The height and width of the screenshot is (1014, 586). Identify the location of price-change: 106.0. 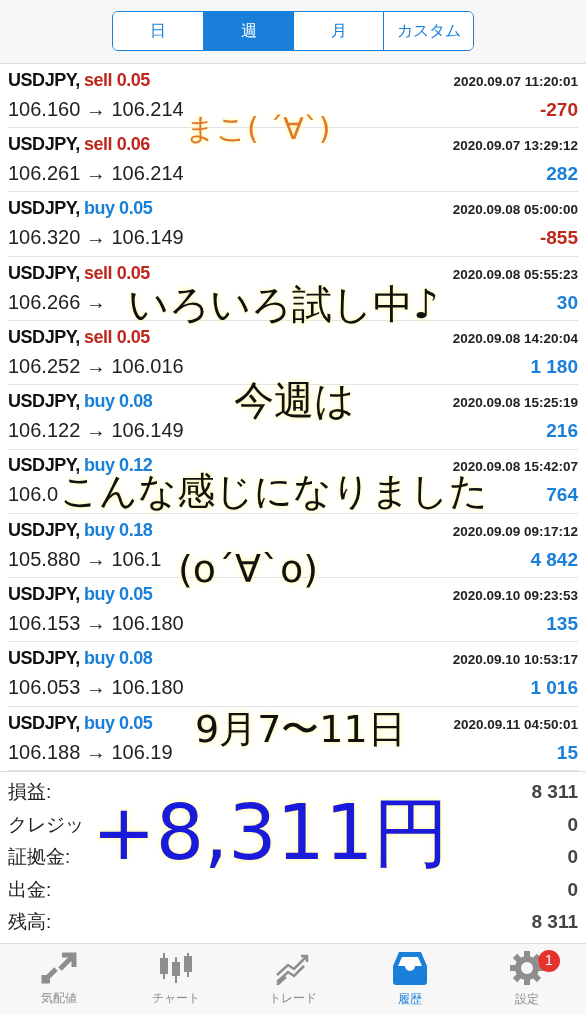
(33, 495).